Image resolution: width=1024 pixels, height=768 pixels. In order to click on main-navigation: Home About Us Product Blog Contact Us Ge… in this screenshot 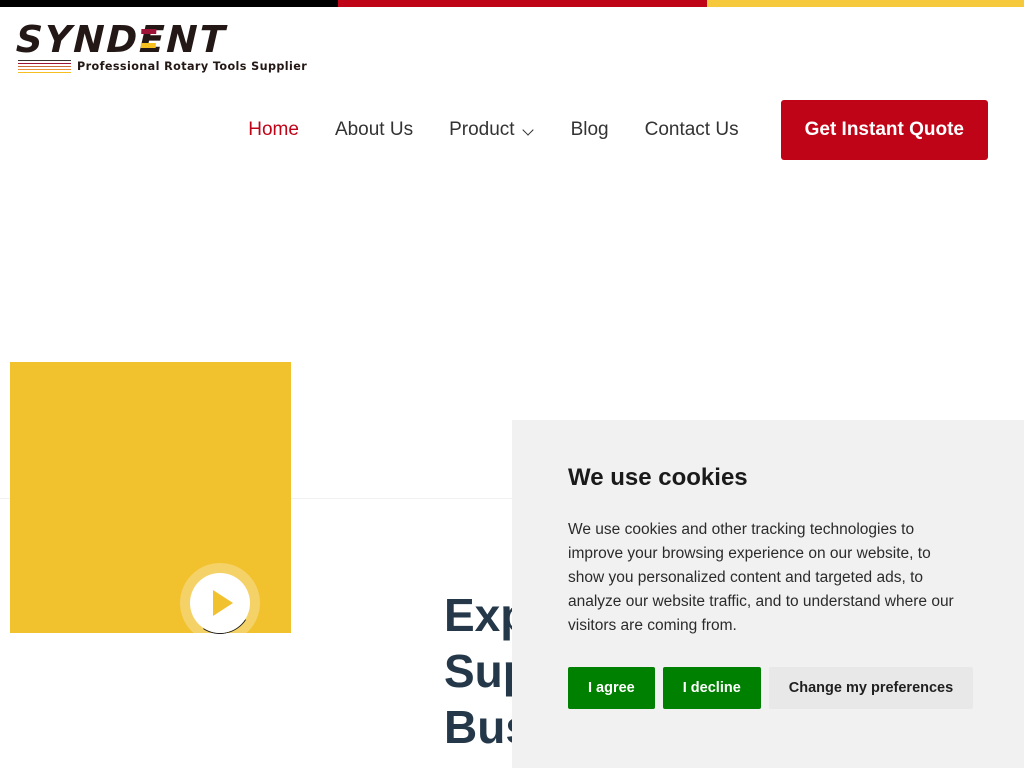, I will do `click(512, 130)`.